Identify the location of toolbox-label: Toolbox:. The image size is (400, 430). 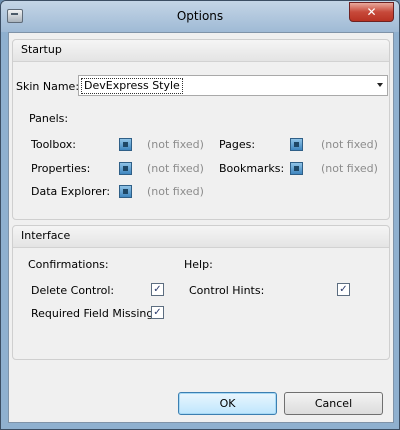
(53, 144).